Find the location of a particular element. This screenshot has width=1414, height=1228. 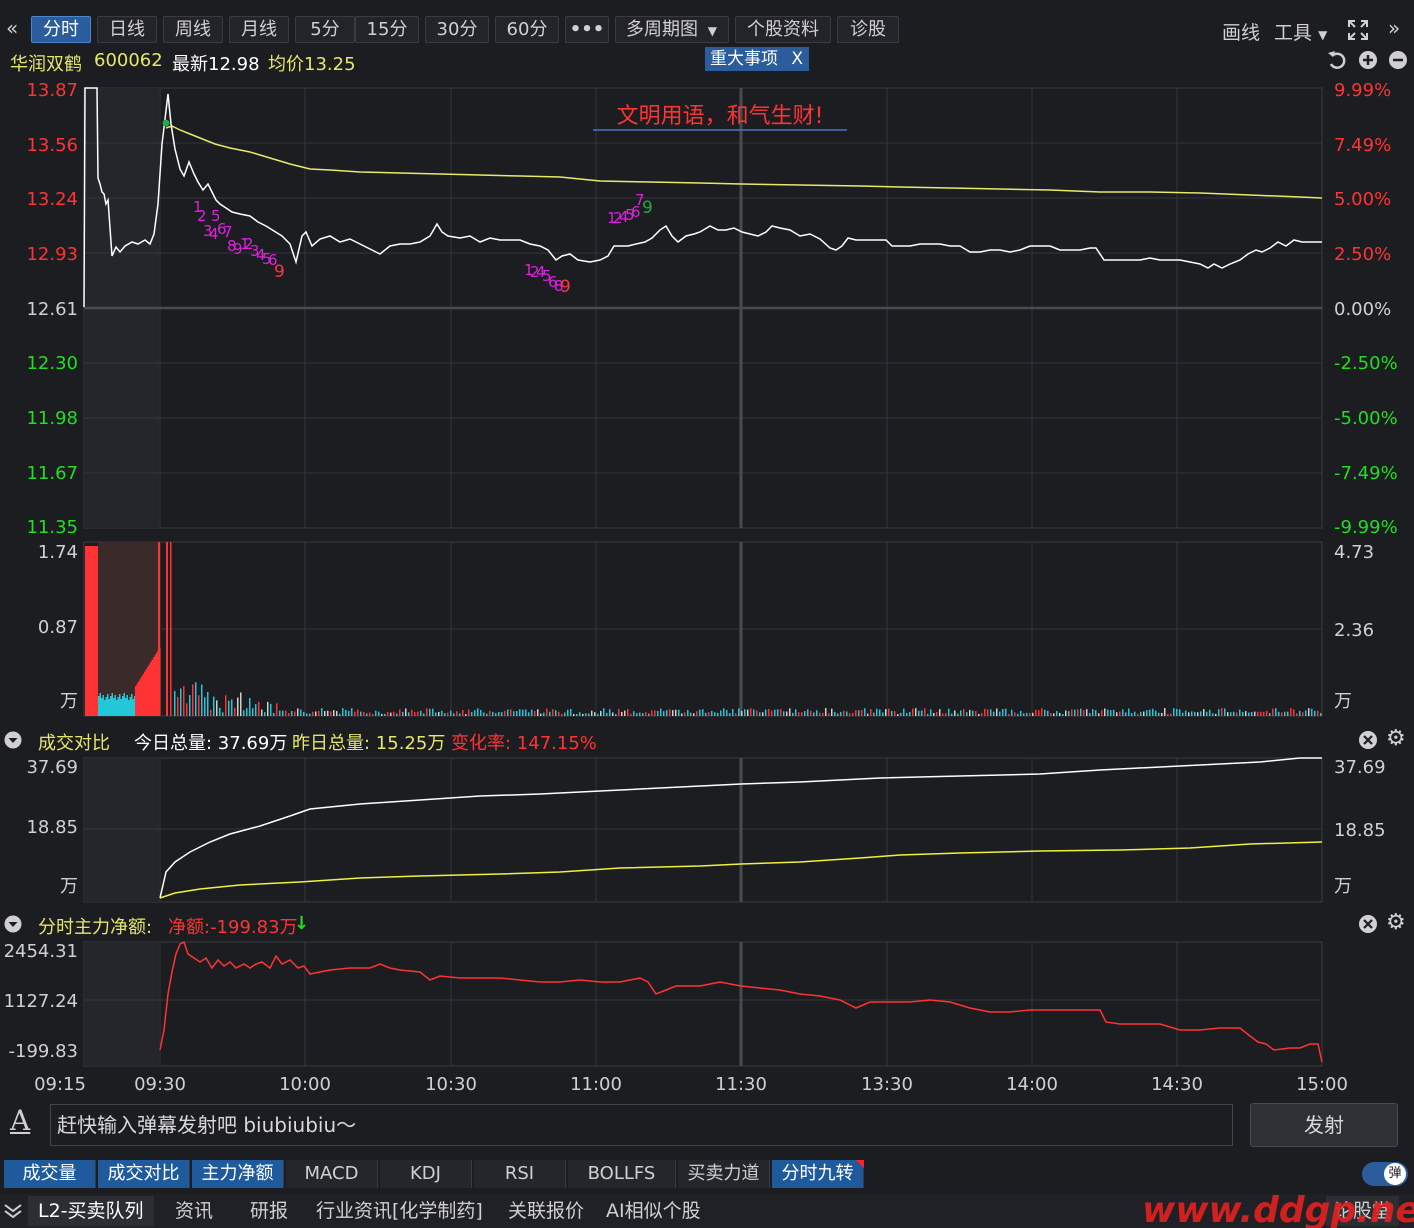

tab-indicator-compare: 成交对比 is located at coordinates (144, 1174).